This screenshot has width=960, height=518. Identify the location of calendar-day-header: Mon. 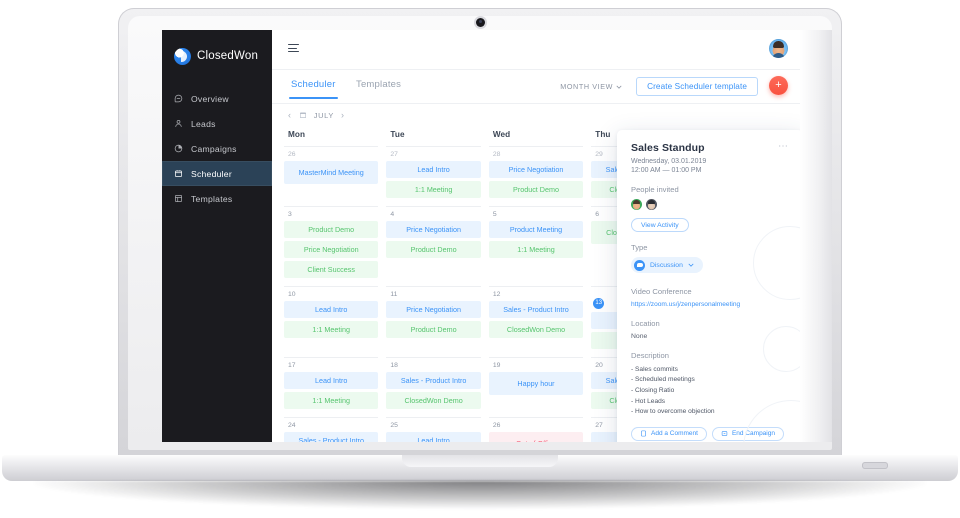
(297, 134).